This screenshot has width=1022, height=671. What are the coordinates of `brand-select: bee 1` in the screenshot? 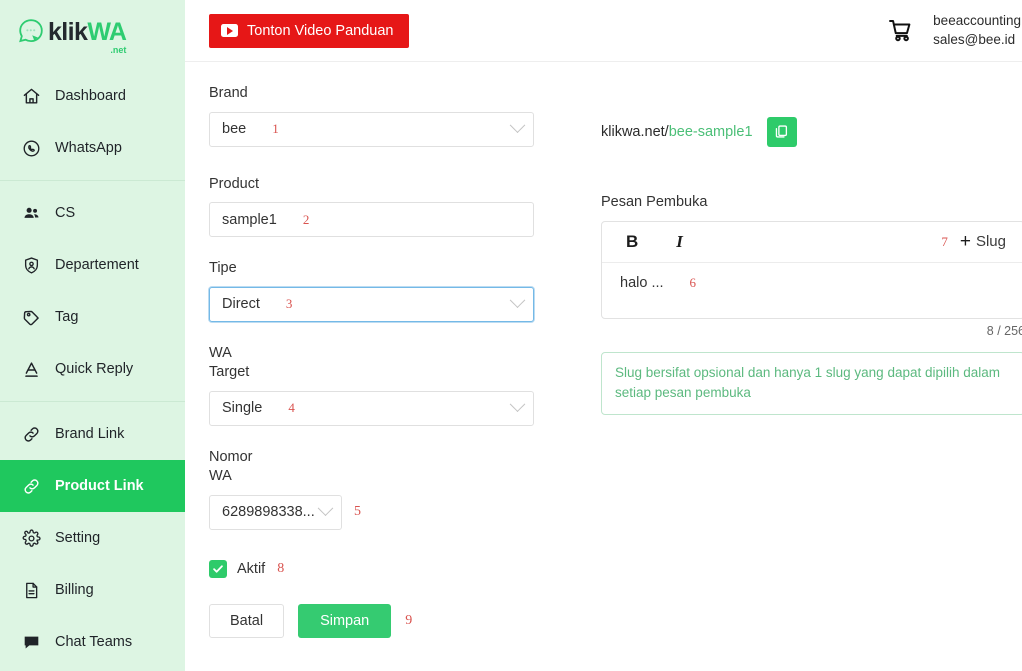 It's located at (371, 129).